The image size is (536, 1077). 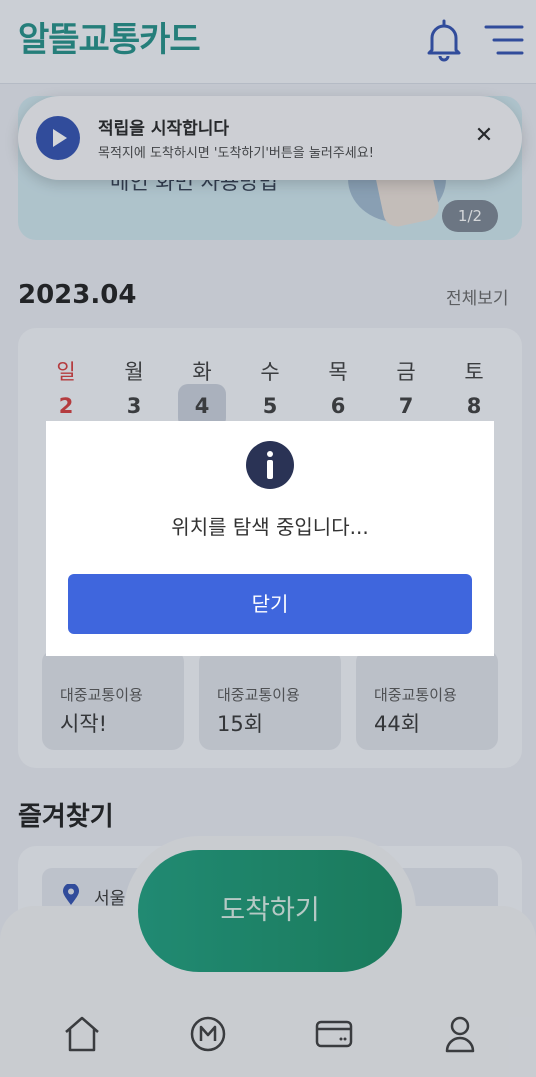 What do you see at coordinates (270, 465) in the screenshot?
I see `info-icon` at bounding box center [270, 465].